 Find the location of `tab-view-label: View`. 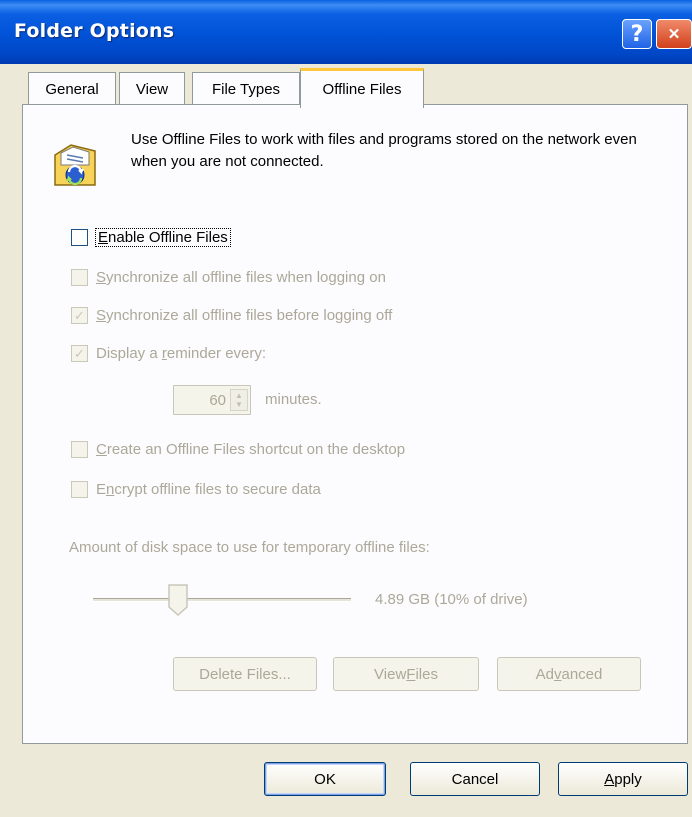

tab-view-label: View is located at coordinates (152, 89).